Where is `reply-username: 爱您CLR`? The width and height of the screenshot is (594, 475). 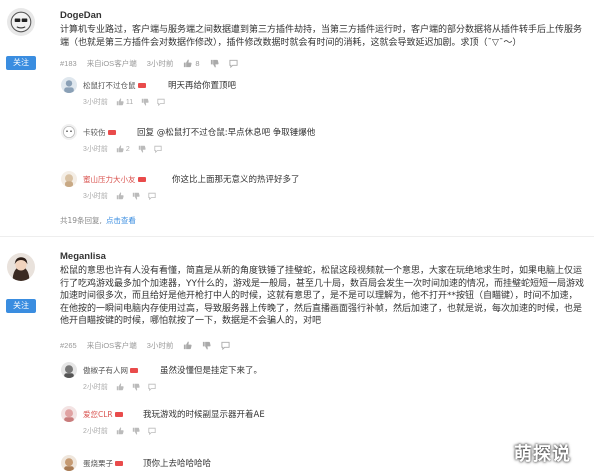
reply-username: 爱您CLR is located at coordinates (103, 414).